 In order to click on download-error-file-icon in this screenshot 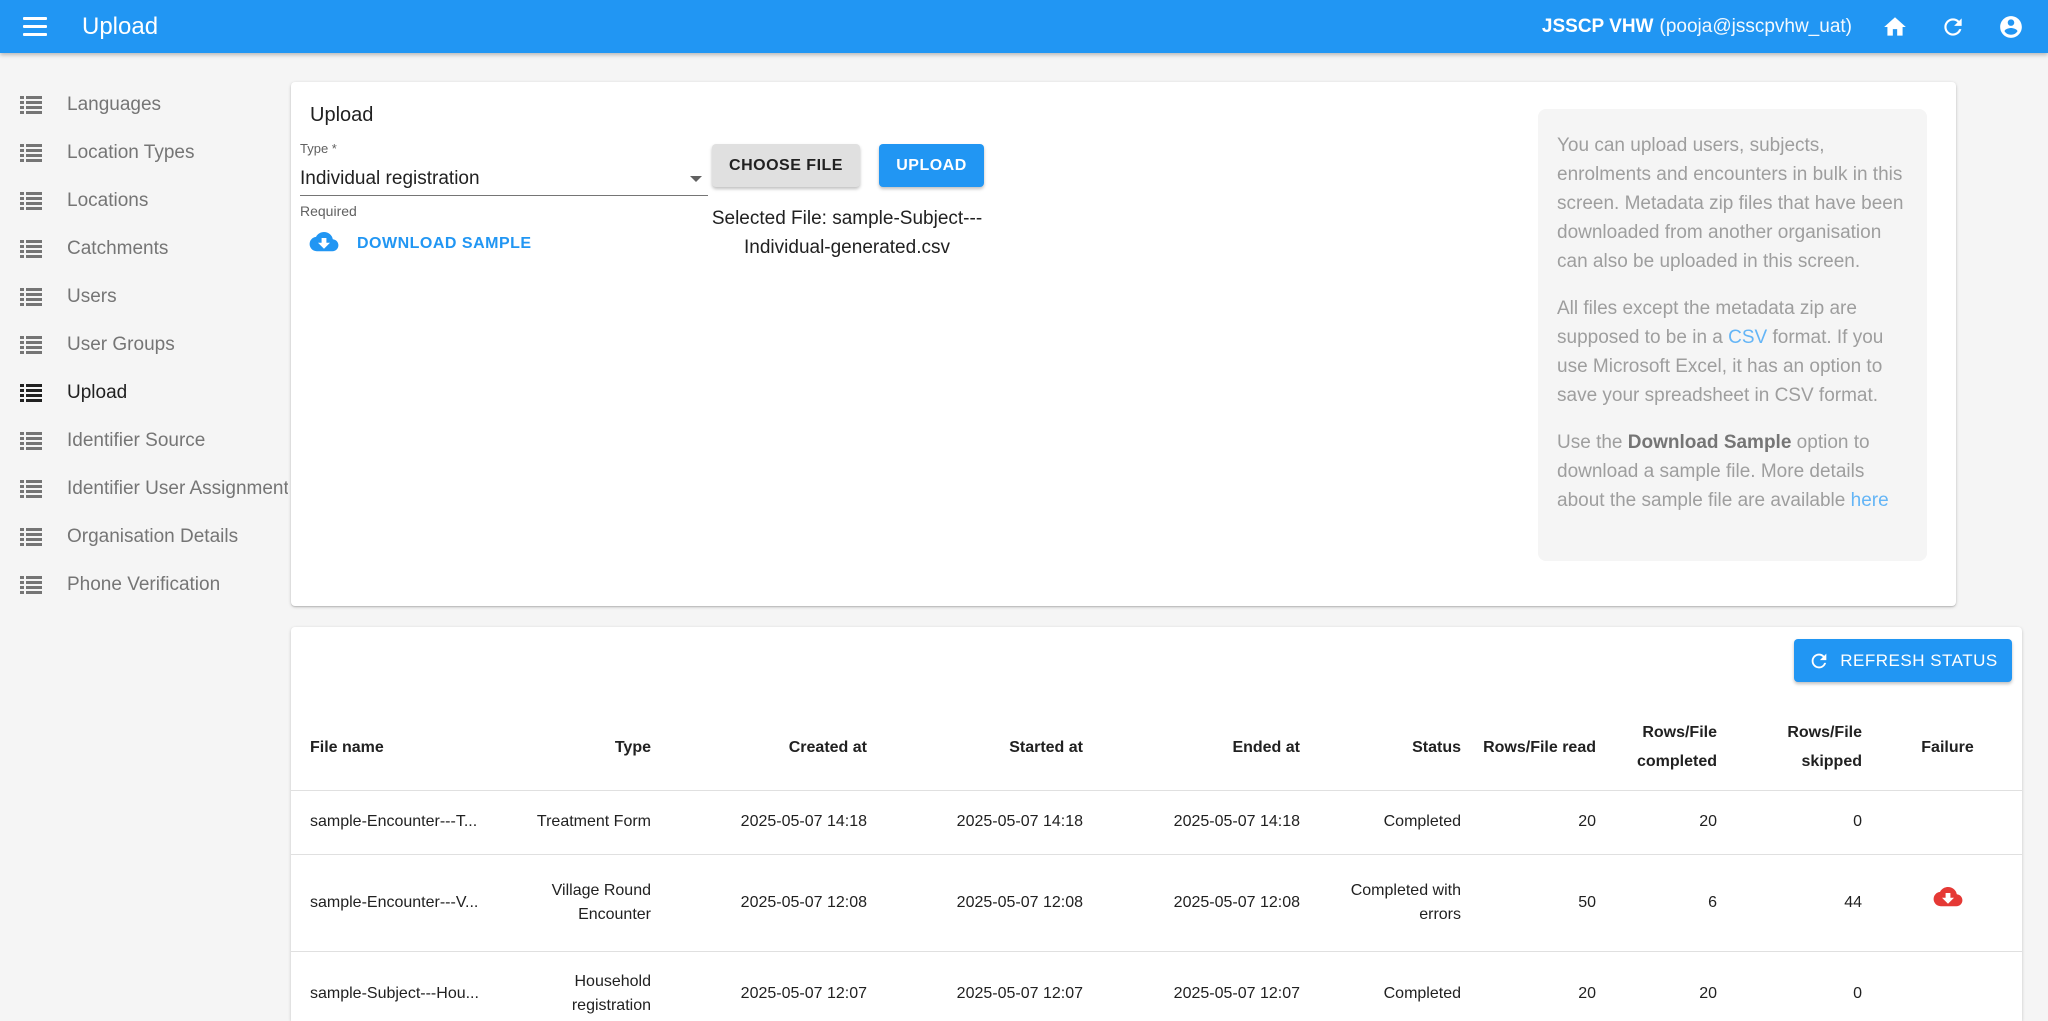, I will do `click(1948, 898)`.